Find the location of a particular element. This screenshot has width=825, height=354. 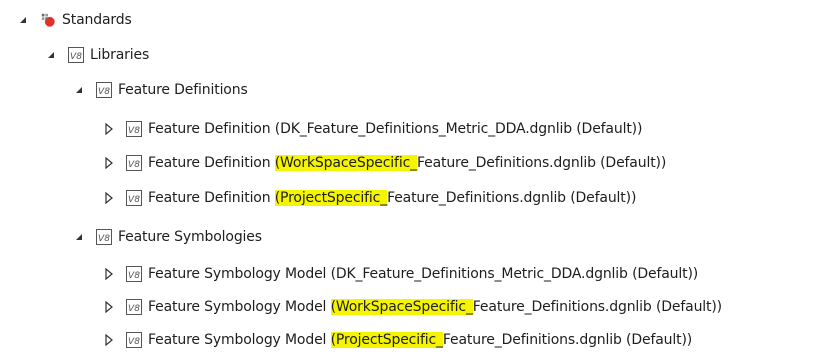

tree-node-label: Feature Definitions is located at coordinates (183, 90).